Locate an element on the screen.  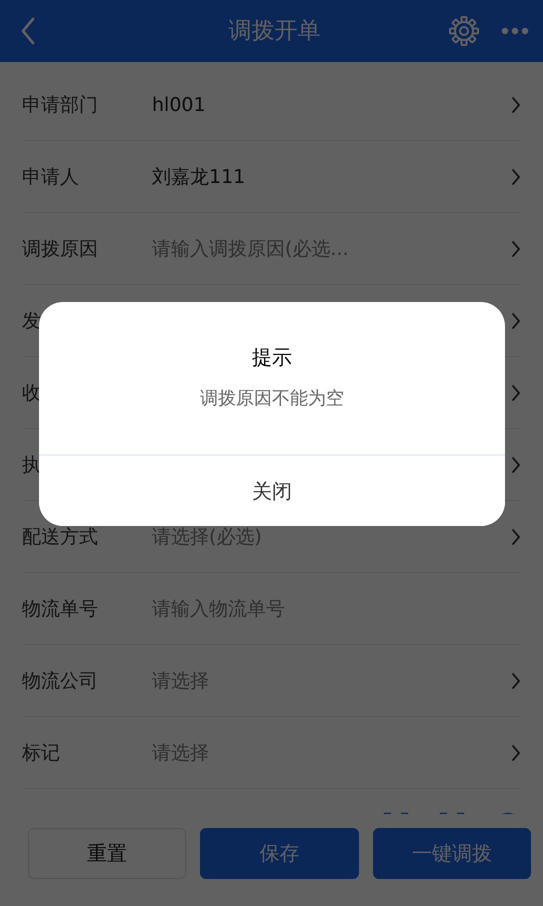
field-label: 发 is located at coordinates (32, 321).